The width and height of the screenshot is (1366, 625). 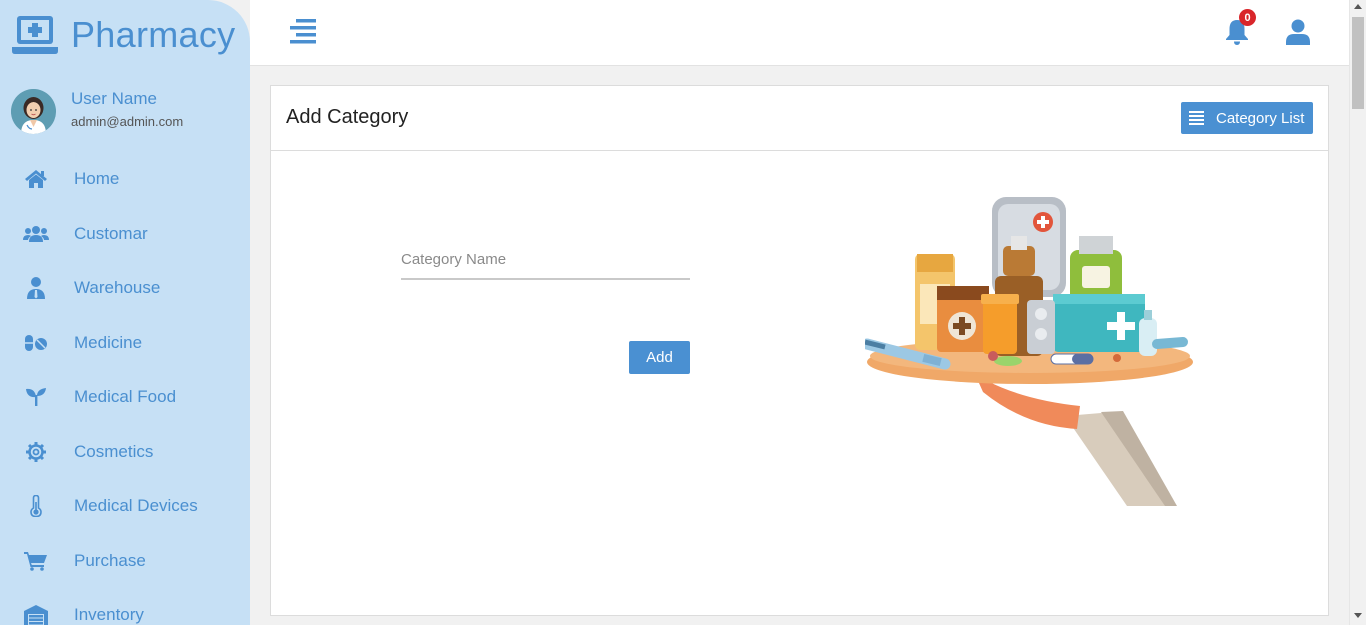 What do you see at coordinates (114, 98) in the screenshot?
I see `profile-name: User Name` at bounding box center [114, 98].